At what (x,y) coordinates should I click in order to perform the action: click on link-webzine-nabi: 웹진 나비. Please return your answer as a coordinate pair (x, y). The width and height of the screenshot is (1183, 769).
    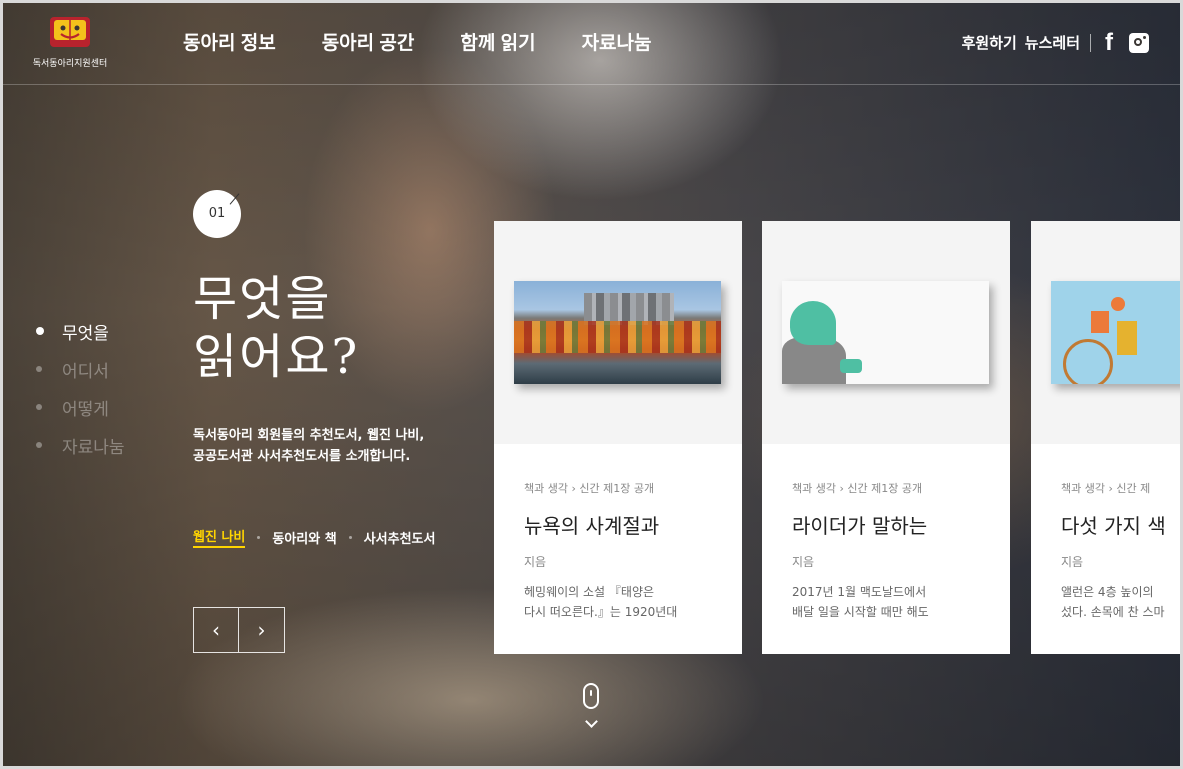
    Looking at the image, I should click on (219, 537).